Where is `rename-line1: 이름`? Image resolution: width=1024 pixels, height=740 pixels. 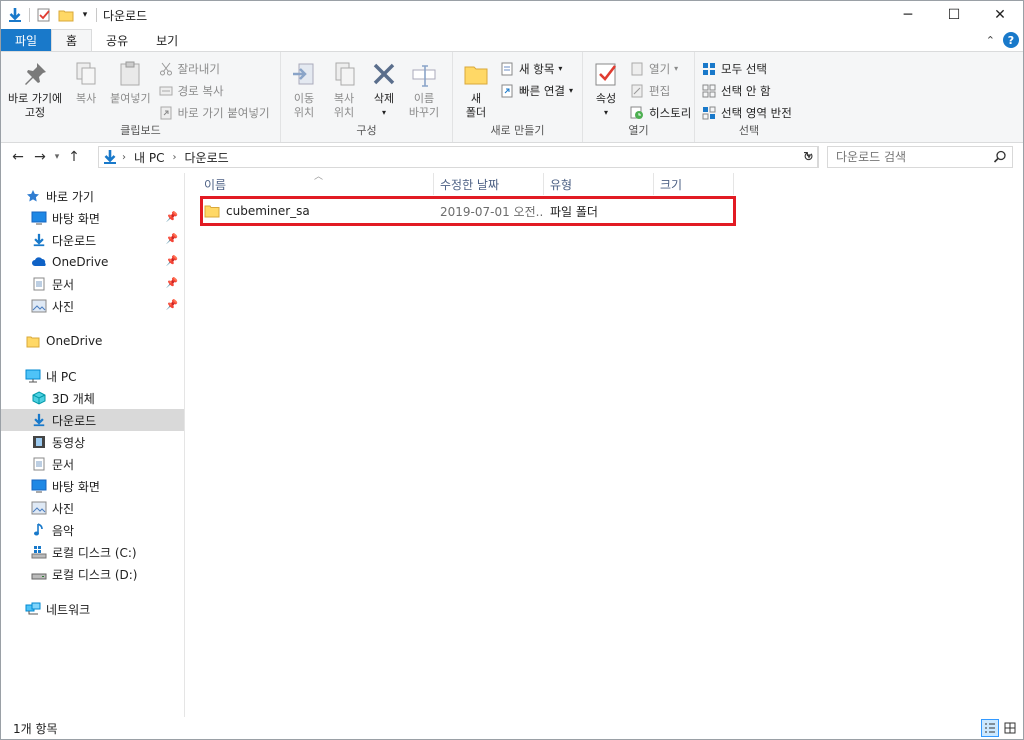 rename-line1: 이름 is located at coordinates (424, 98).